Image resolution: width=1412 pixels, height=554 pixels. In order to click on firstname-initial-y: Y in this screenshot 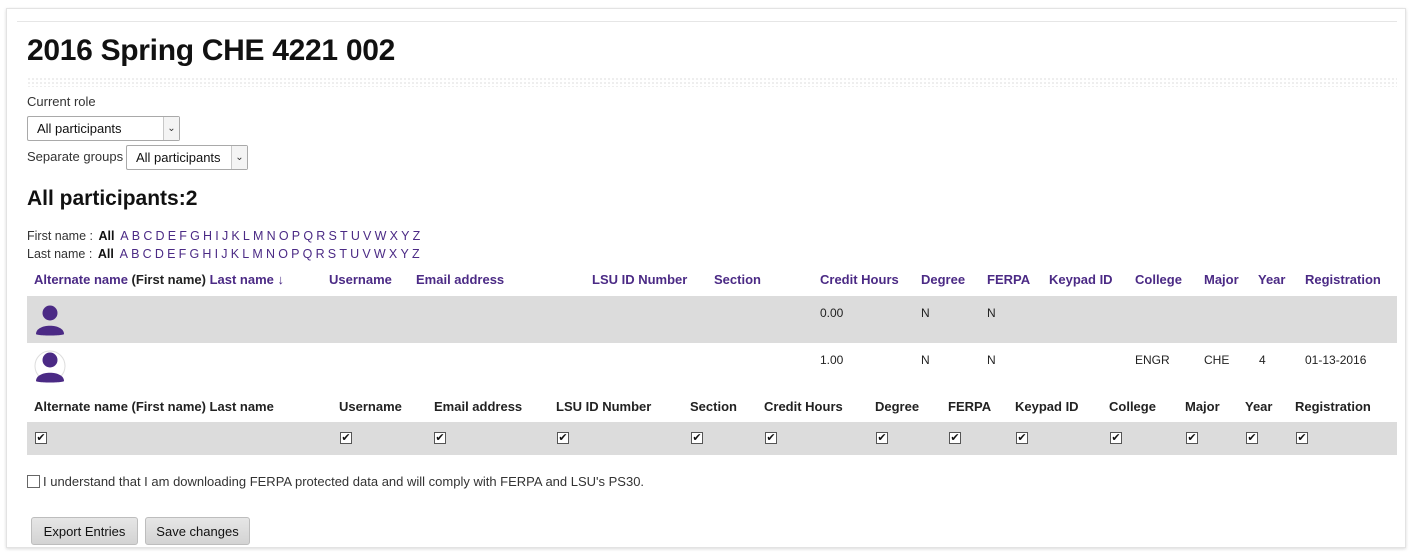, I will do `click(405, 236)`.